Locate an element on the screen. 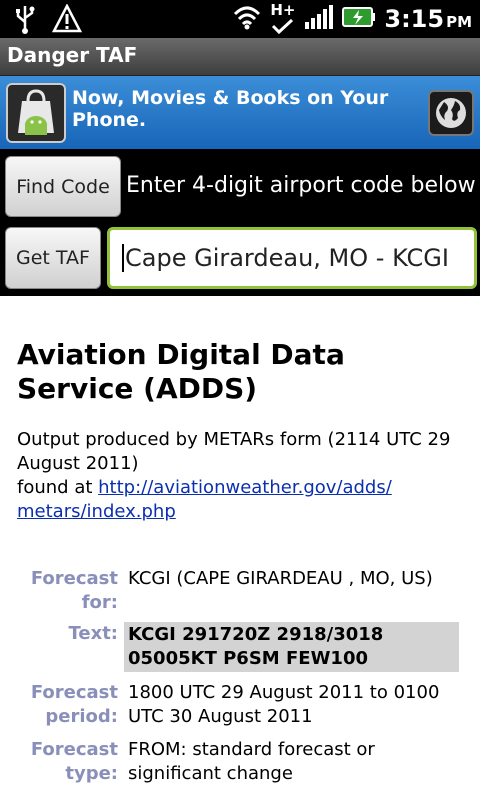 The width and height of the screenshot is (480, 800). forecast-type-label: Forecast type: is located at coordinates (74, 761).